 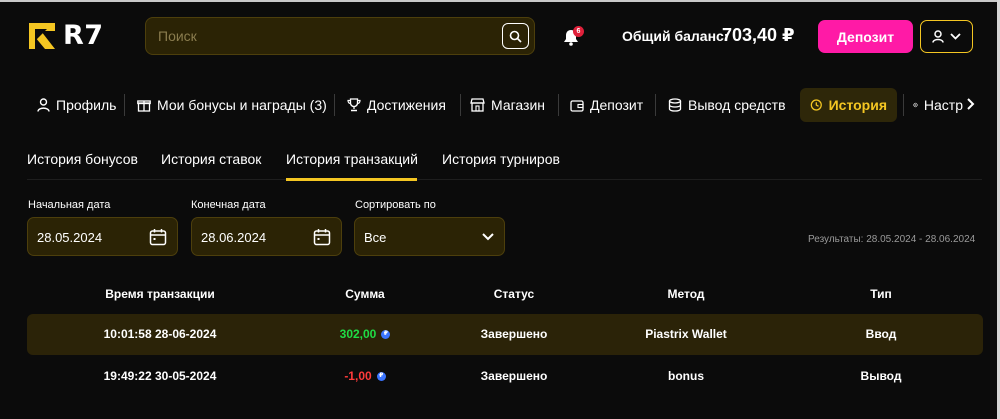 What do you see at coordinates (816, 105) in the screenshot?
I see `history-icon` at bounding box center [816, 105].